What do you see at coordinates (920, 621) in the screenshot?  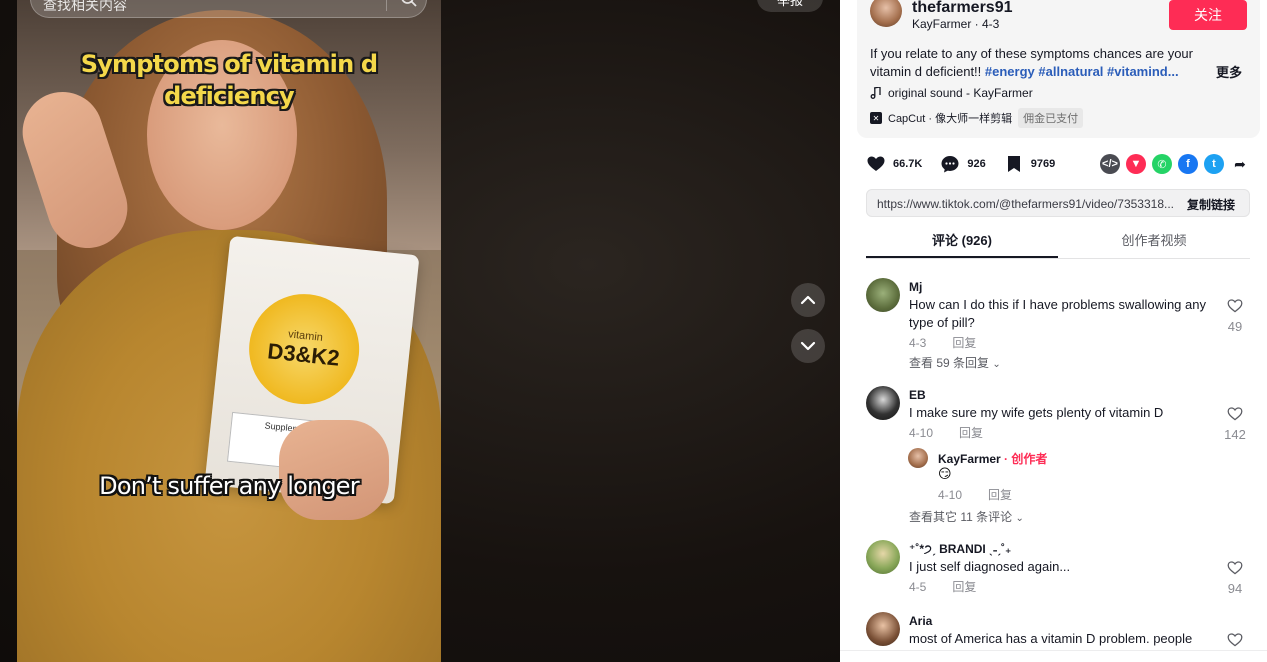 I see `commenter-name: Aria` at bounding box center [920, 621].